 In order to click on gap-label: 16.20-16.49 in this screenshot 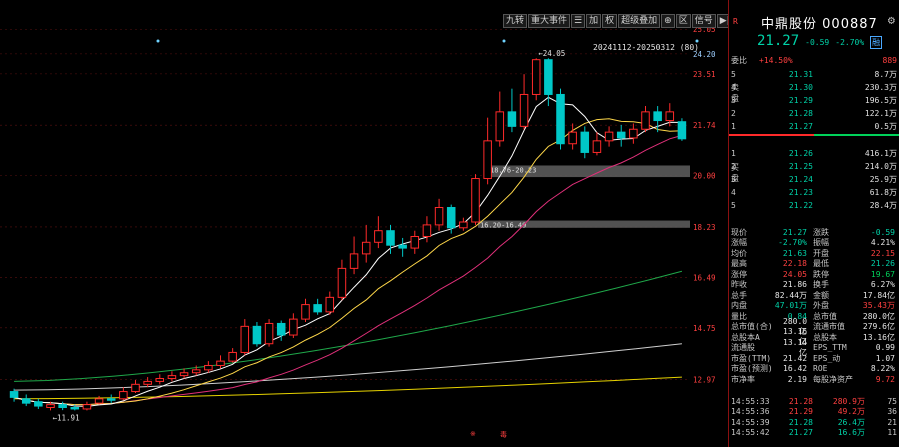, I will do `click(503, 226)`.